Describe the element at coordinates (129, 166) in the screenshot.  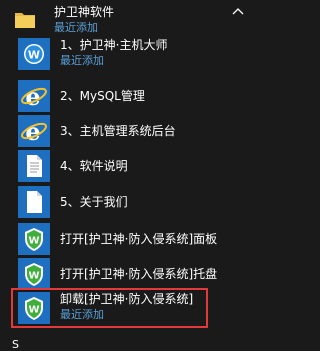
I see `list-item-software-readme: 4、软件说明` at that location.